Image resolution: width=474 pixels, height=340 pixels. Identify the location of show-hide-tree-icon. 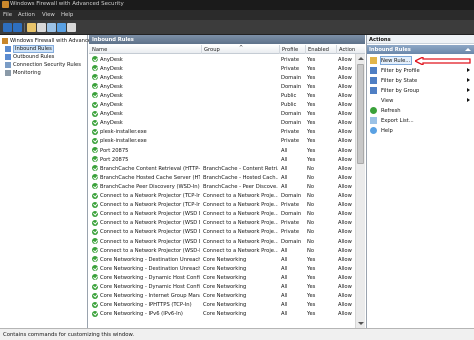
(41, 27).